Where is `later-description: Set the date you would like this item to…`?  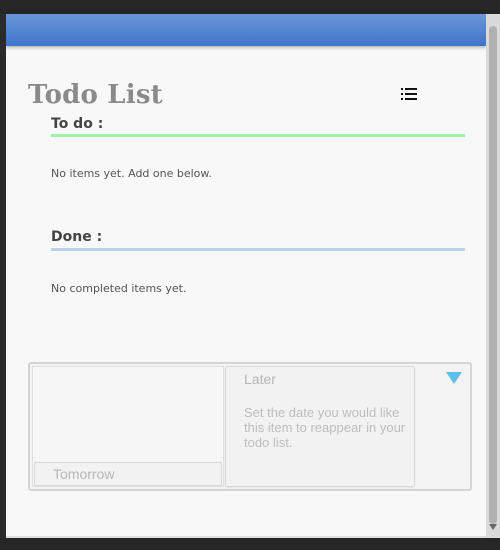
later-description: Set the date you would like this item to… is located at coordinates (325, 427).